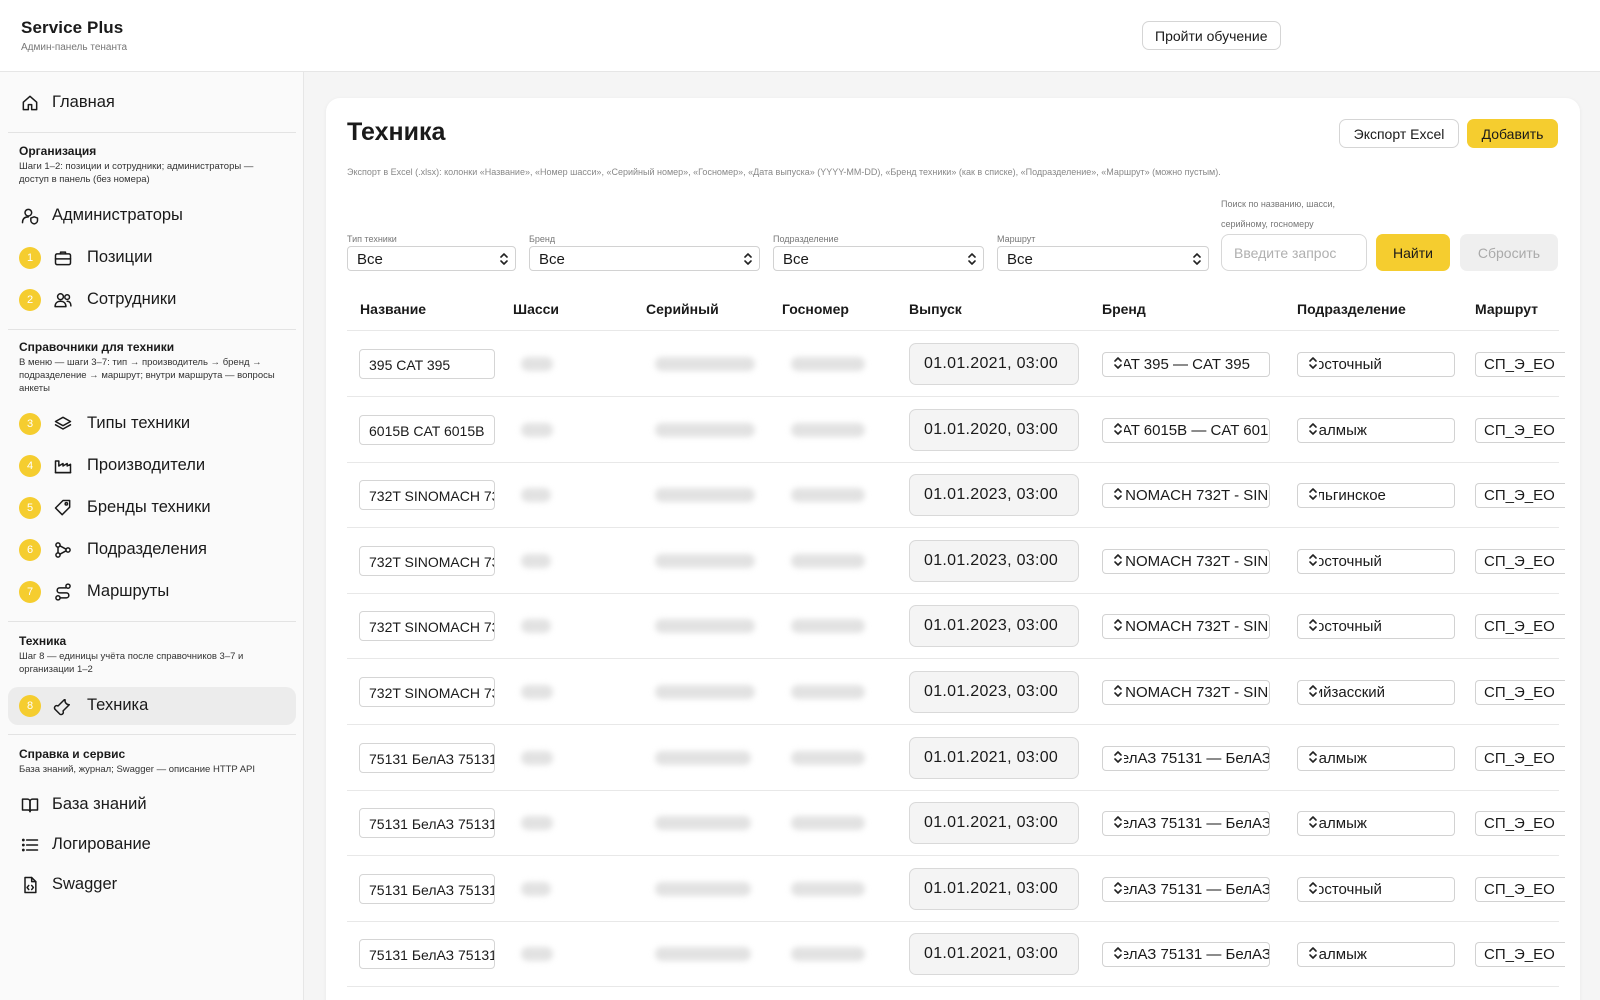  Describe the element at coordinates (878, 258) in the screenshot. I see `filter-division-select: Все` at that location.